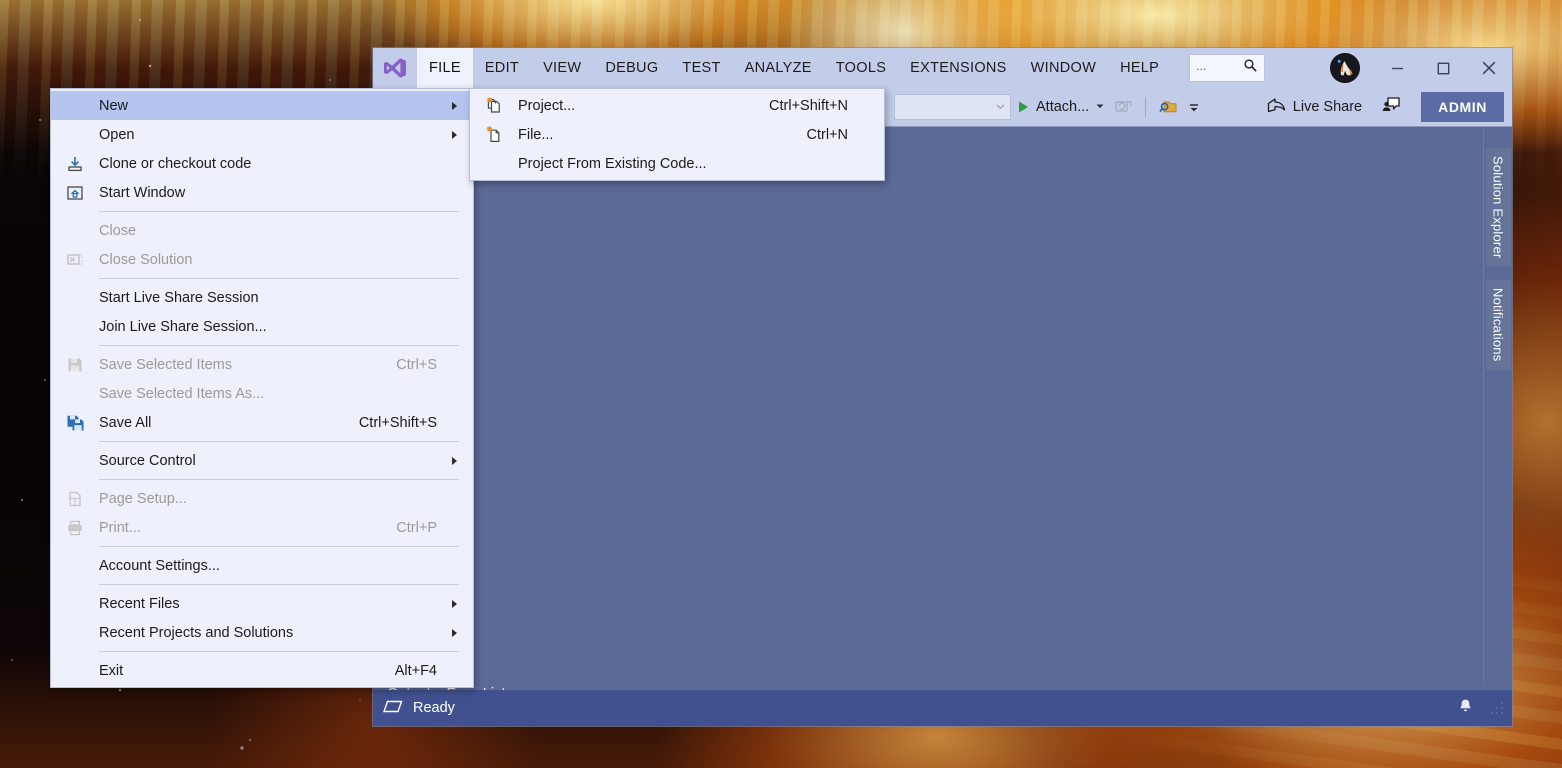 Image resolution: width=1562 pixels, height=768 pixels. What do you see at coordinates (1498, 207) in the screenshot?
I see `rail-tab-solution-explorer: Solution Explorer` at bounding box center [1498, 207].